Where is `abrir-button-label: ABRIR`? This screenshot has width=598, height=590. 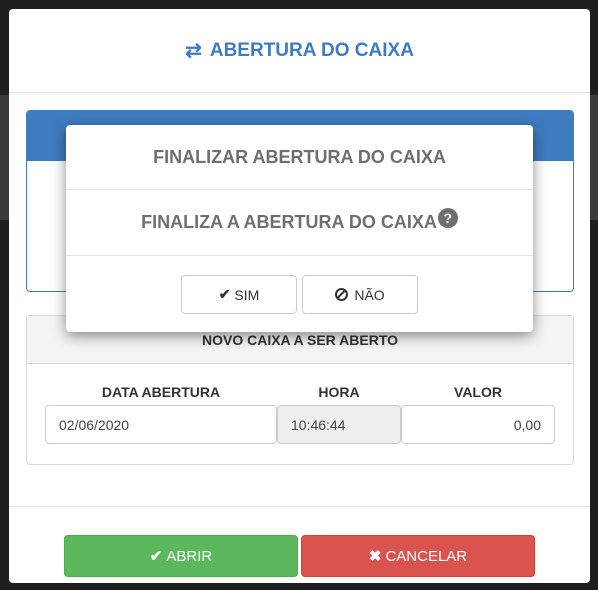
abrir-button-label: ABRIR is located at coordinates (189, 556).